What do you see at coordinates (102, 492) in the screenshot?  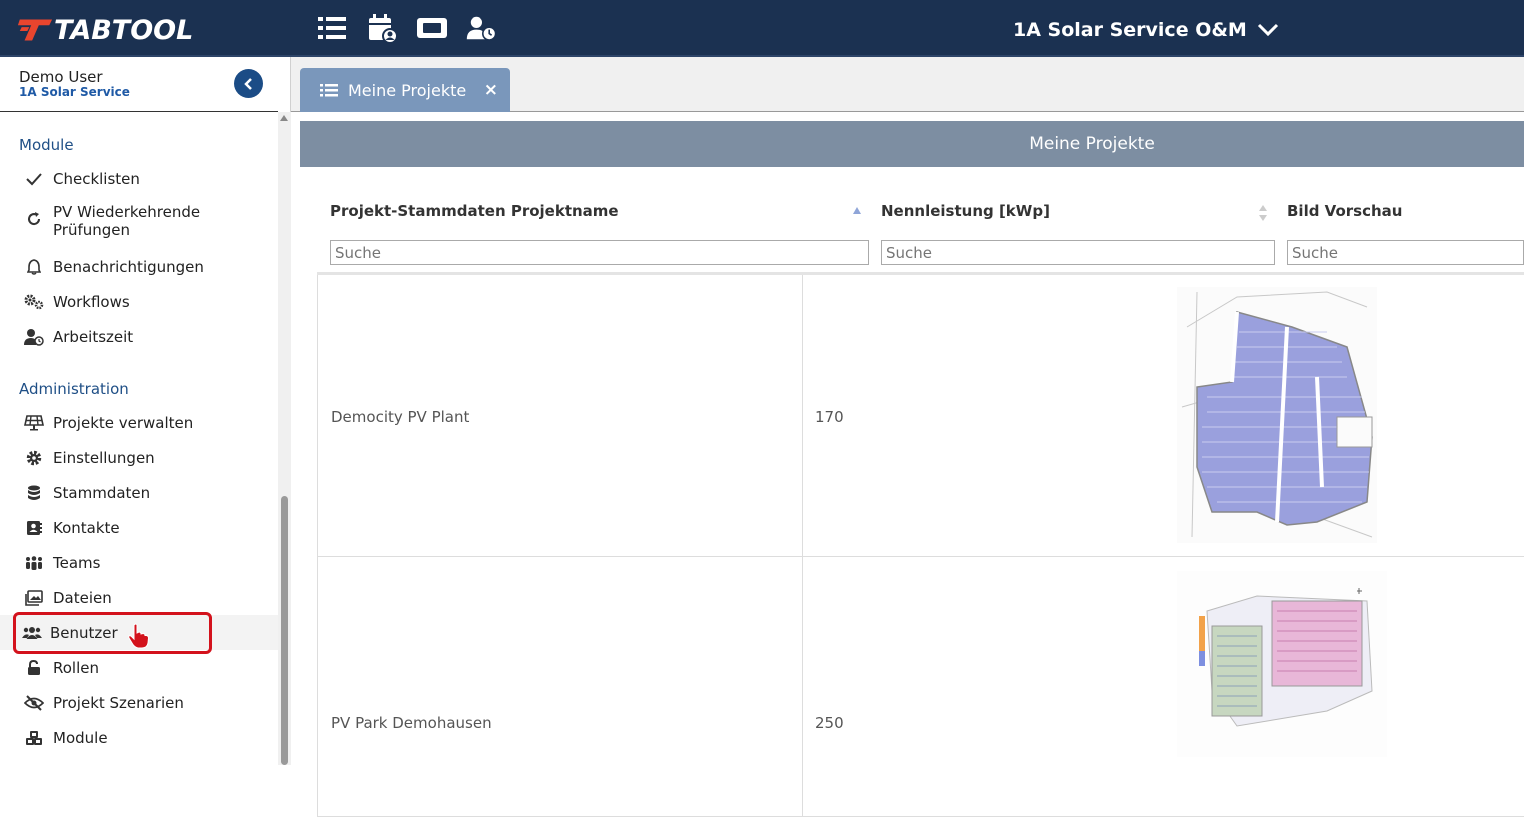 I see `sidebar-item-label: Stammdaten` at bounding box center [102, 492].